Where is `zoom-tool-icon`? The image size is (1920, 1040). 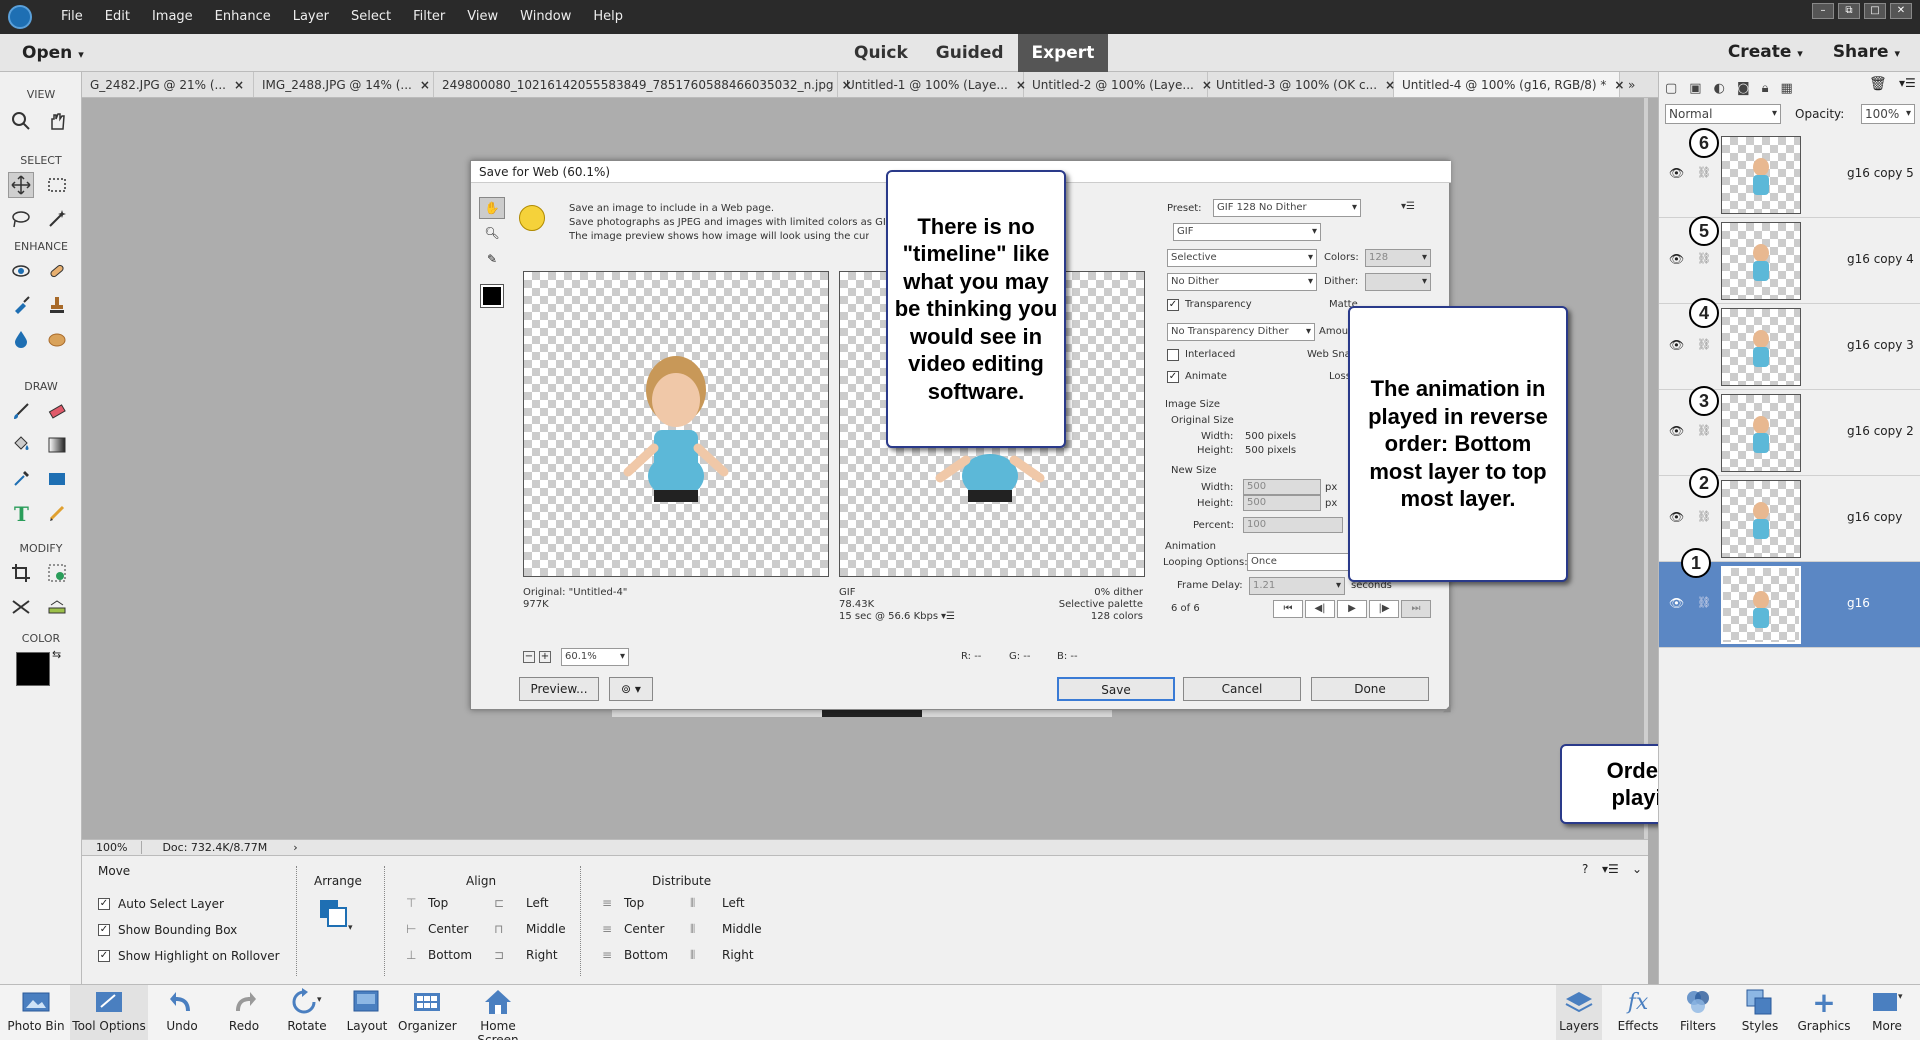
zoom-tool-icon is located at coordinates (21, 121).